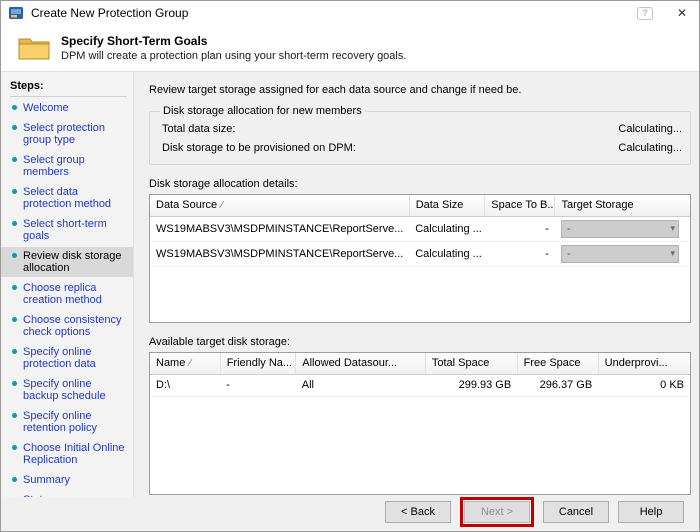  What do you see at coordinates (199, 129) in the screenshot?
I see `total-data-size-label: Total data size:` at bounding box center [199, 129].